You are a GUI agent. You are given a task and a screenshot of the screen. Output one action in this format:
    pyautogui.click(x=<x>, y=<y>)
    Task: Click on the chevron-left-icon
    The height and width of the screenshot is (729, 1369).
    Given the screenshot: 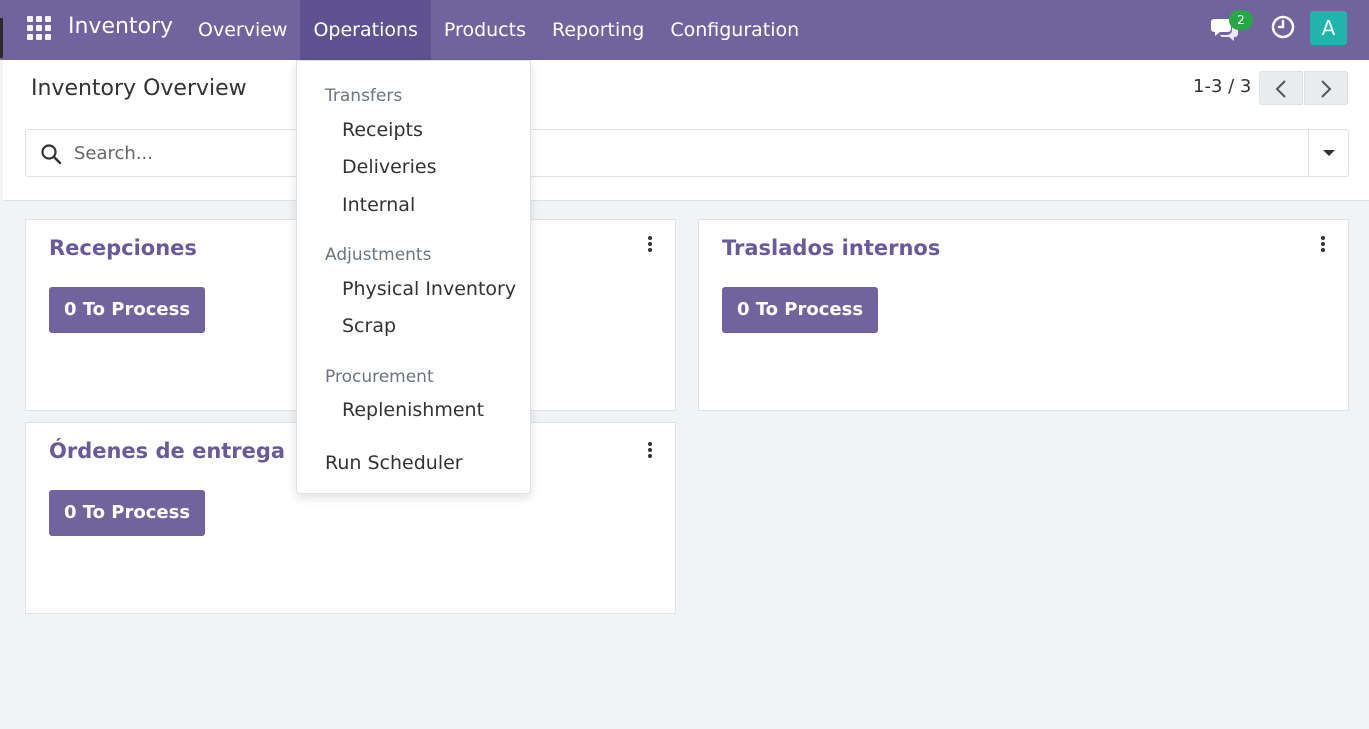 What is the action you would take?
    pyautogui.click(x=1280, y=89)
    